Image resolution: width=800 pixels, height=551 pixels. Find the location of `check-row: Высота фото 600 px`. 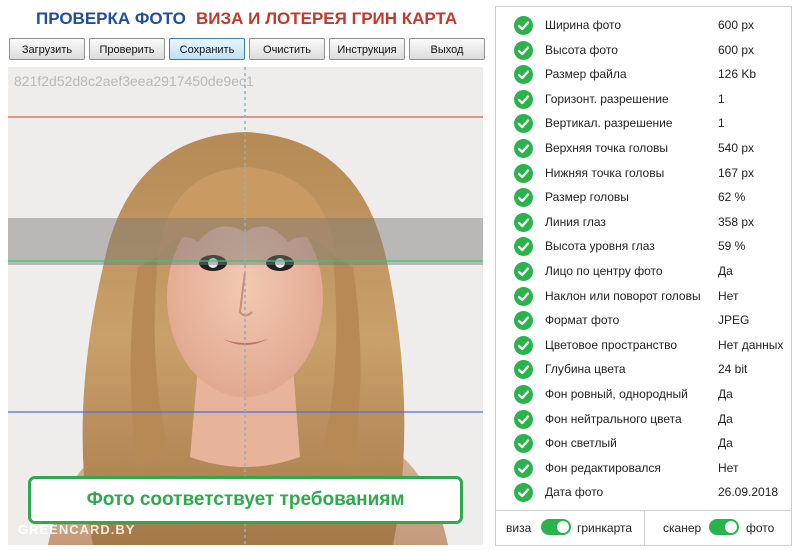

check-row: Высота фото 600 px is located at coordinates (643, 51).